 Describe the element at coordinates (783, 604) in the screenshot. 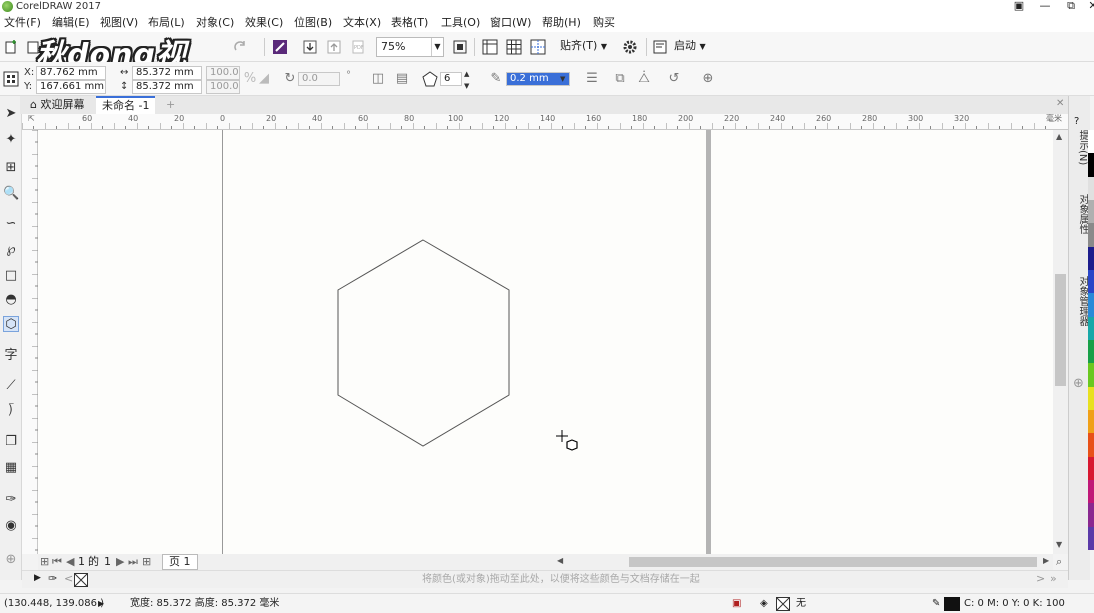

I see `no-fill-swatch` at that location.